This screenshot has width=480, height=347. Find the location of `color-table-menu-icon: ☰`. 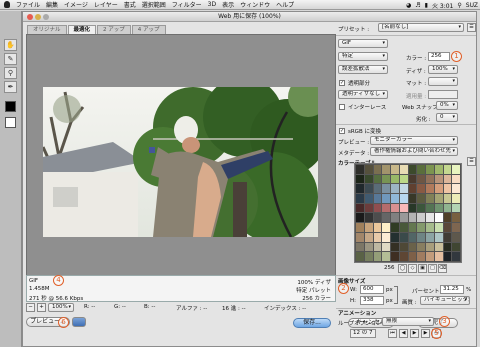

color-table-menu-icon: ☰ is located at coordinates (471, 161).